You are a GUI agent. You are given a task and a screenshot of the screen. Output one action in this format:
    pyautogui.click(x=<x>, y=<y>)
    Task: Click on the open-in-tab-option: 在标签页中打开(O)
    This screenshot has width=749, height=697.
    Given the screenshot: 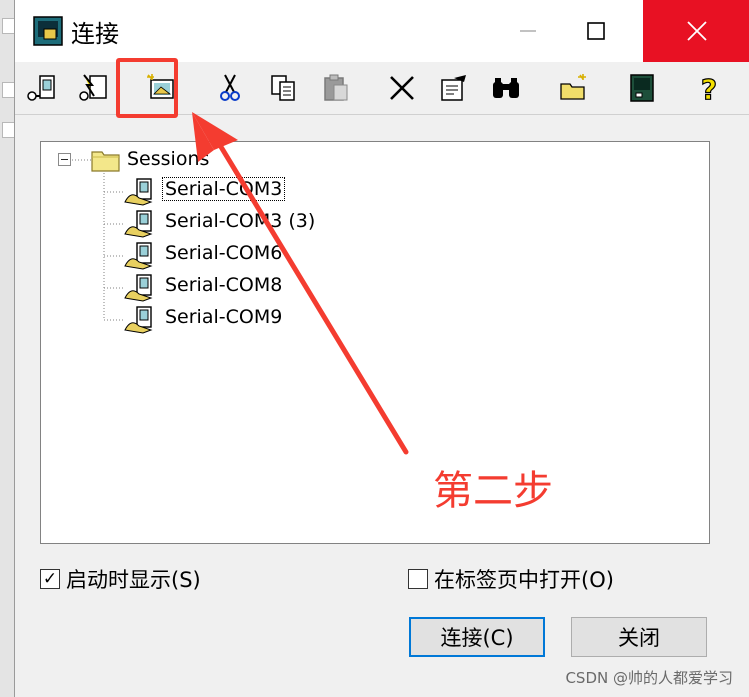 What is the action you would take?
    pyautogui.click(x=511, y=579)
    